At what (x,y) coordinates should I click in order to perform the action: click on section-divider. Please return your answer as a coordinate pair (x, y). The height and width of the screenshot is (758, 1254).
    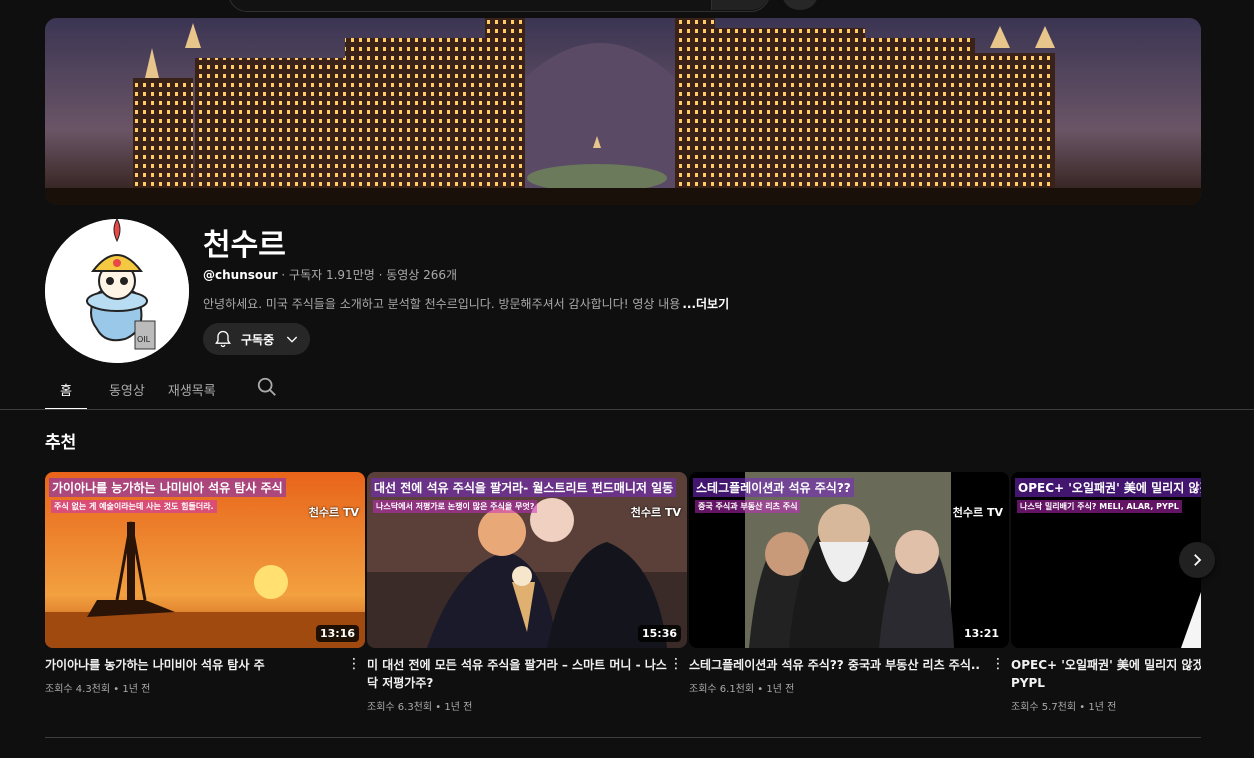
    Looking at the image, I should click on (623, 737).